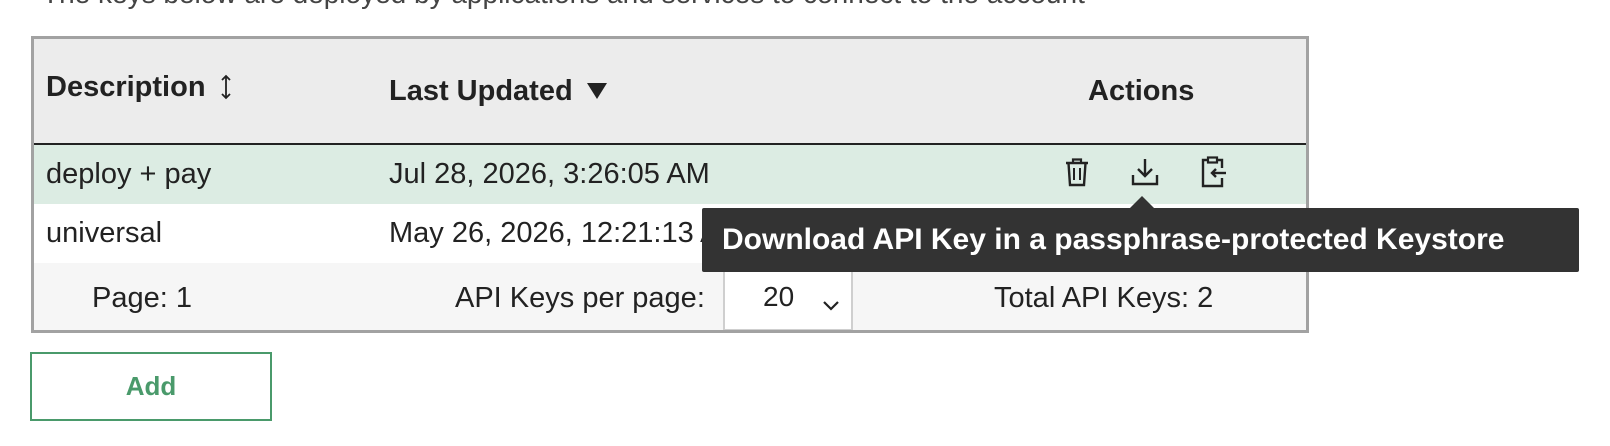 The image size is (1610, 446). I want to click on table-row: deploy + pay Jul 28, 2026, 3:26:05 AM, so click(670, 174).